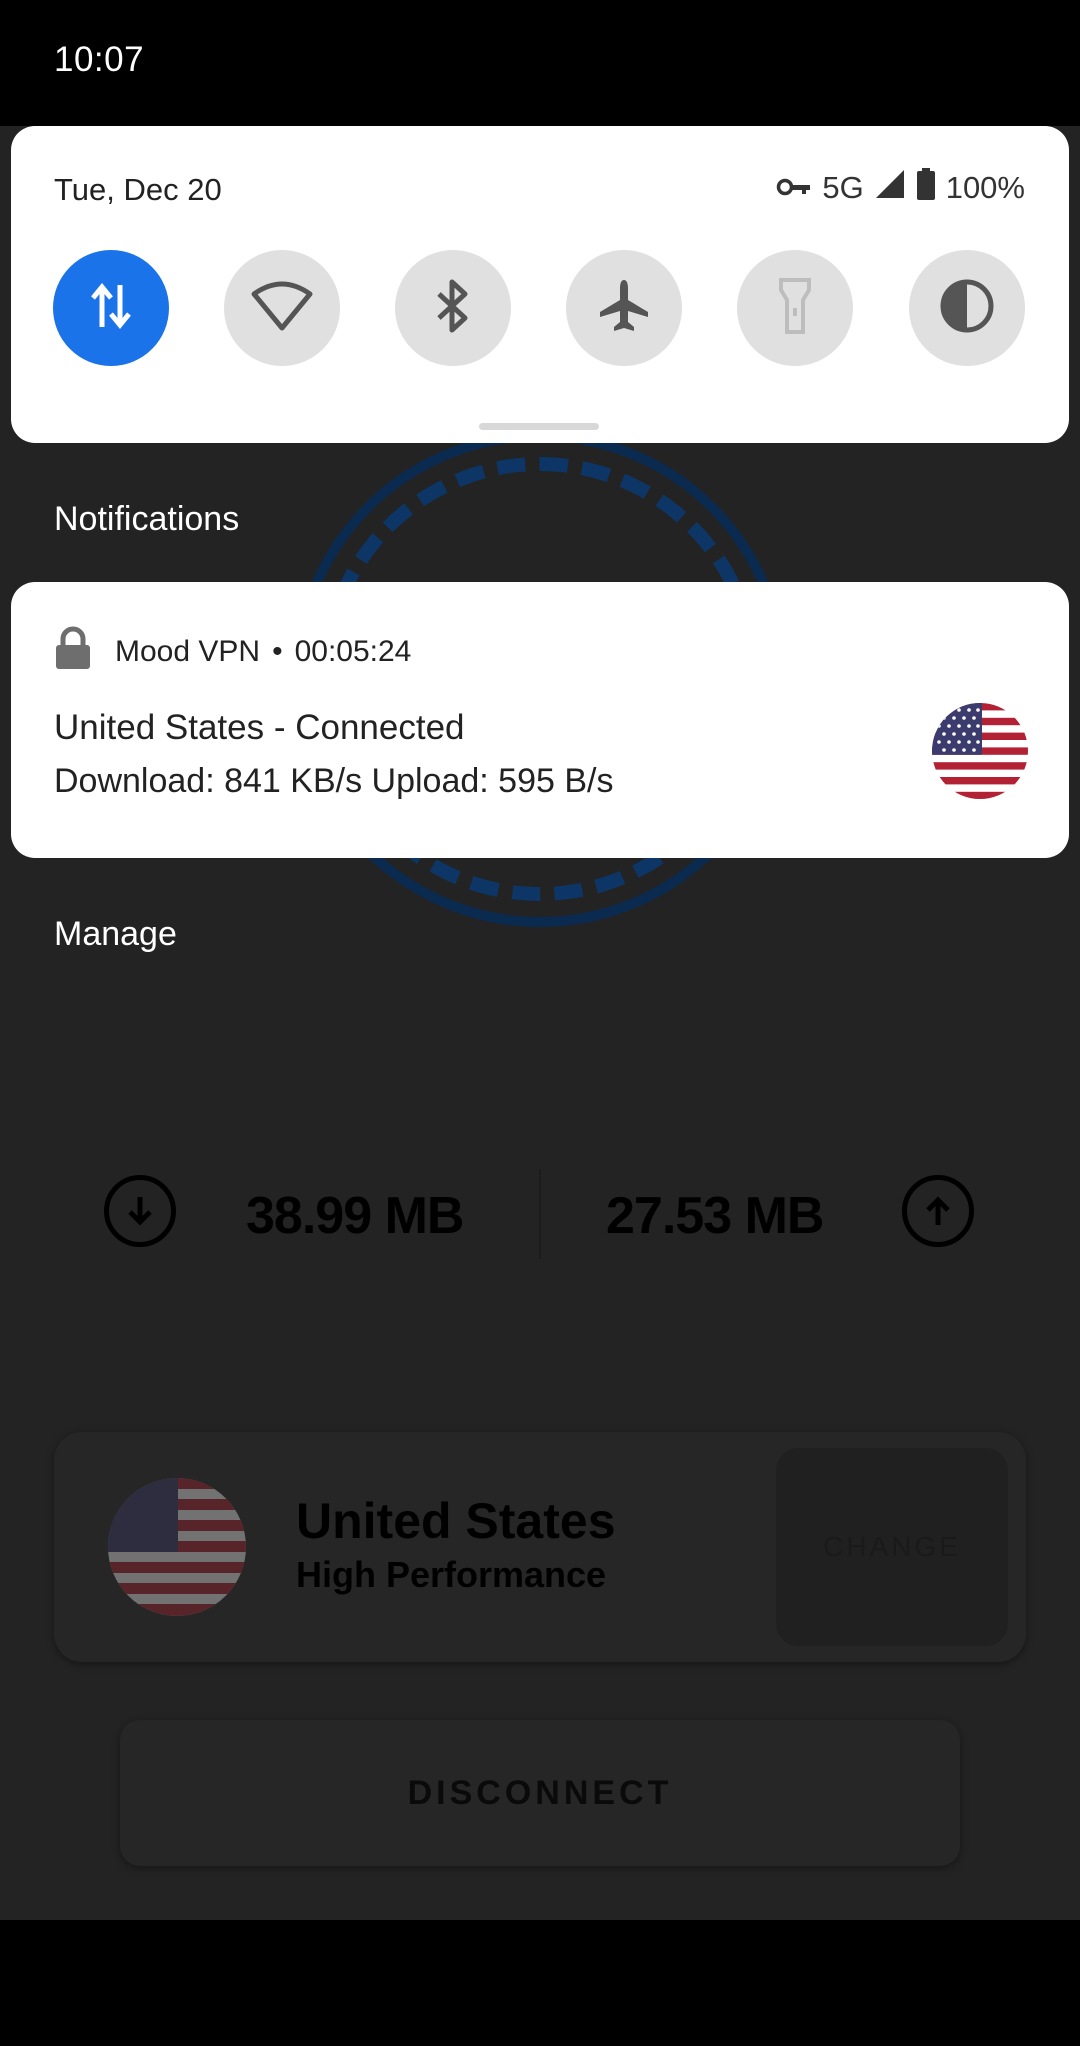  I want to click on bluetooth-icon, so click(453, 308).